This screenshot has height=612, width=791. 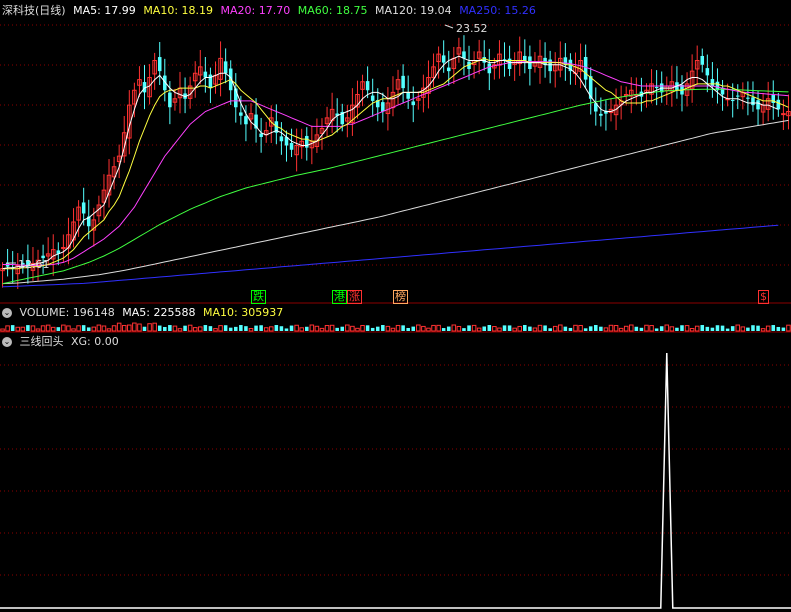 What do you see at coordinates (243, 312) in the screenshot?
I see `volume-ma10-readout: MA10: 305937` at bounding box center [243, 312].